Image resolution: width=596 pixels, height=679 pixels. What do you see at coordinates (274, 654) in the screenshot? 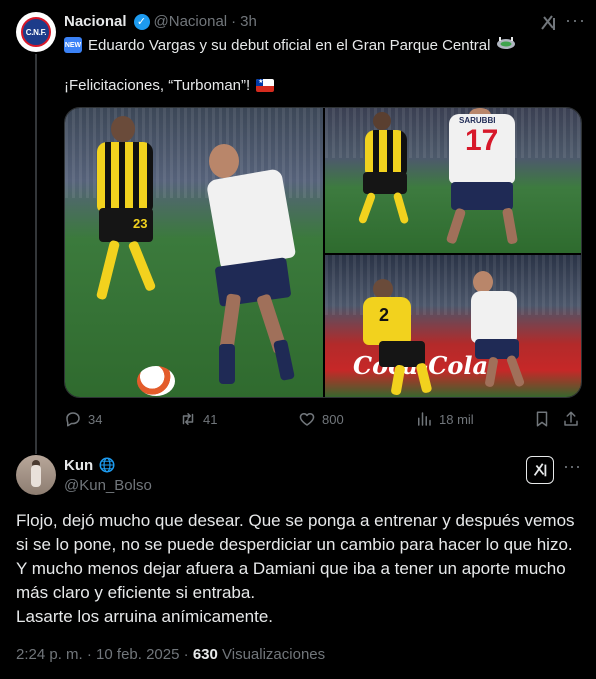
I see `reply-views-label: Visualizaciones` at bounding box center [274, 654].